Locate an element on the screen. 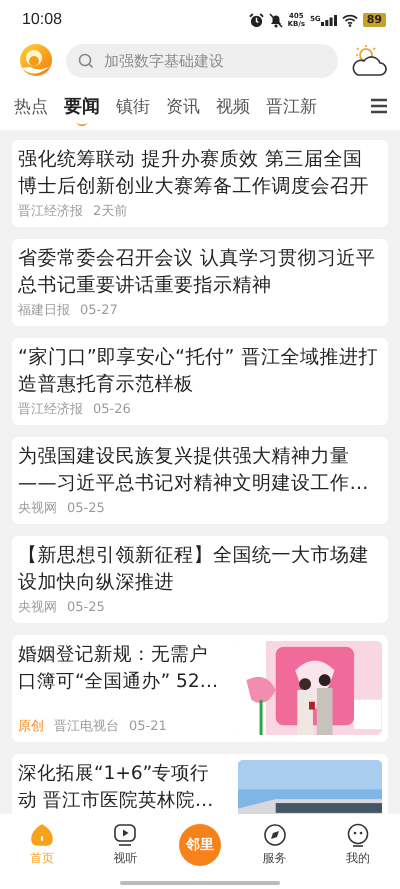 This screenshot has width=400, height=889. alarm-icon is located at coordinates (256, 20).